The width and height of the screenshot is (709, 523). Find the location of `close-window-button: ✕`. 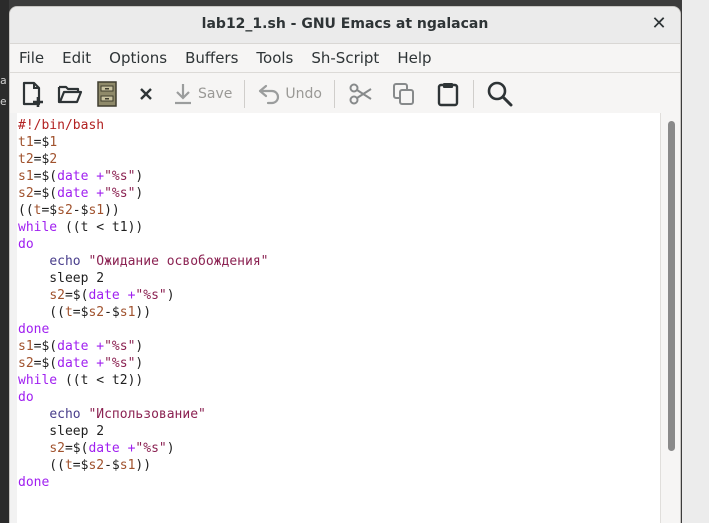

close-window-button: ✕ is located at coordinates (659, 24).